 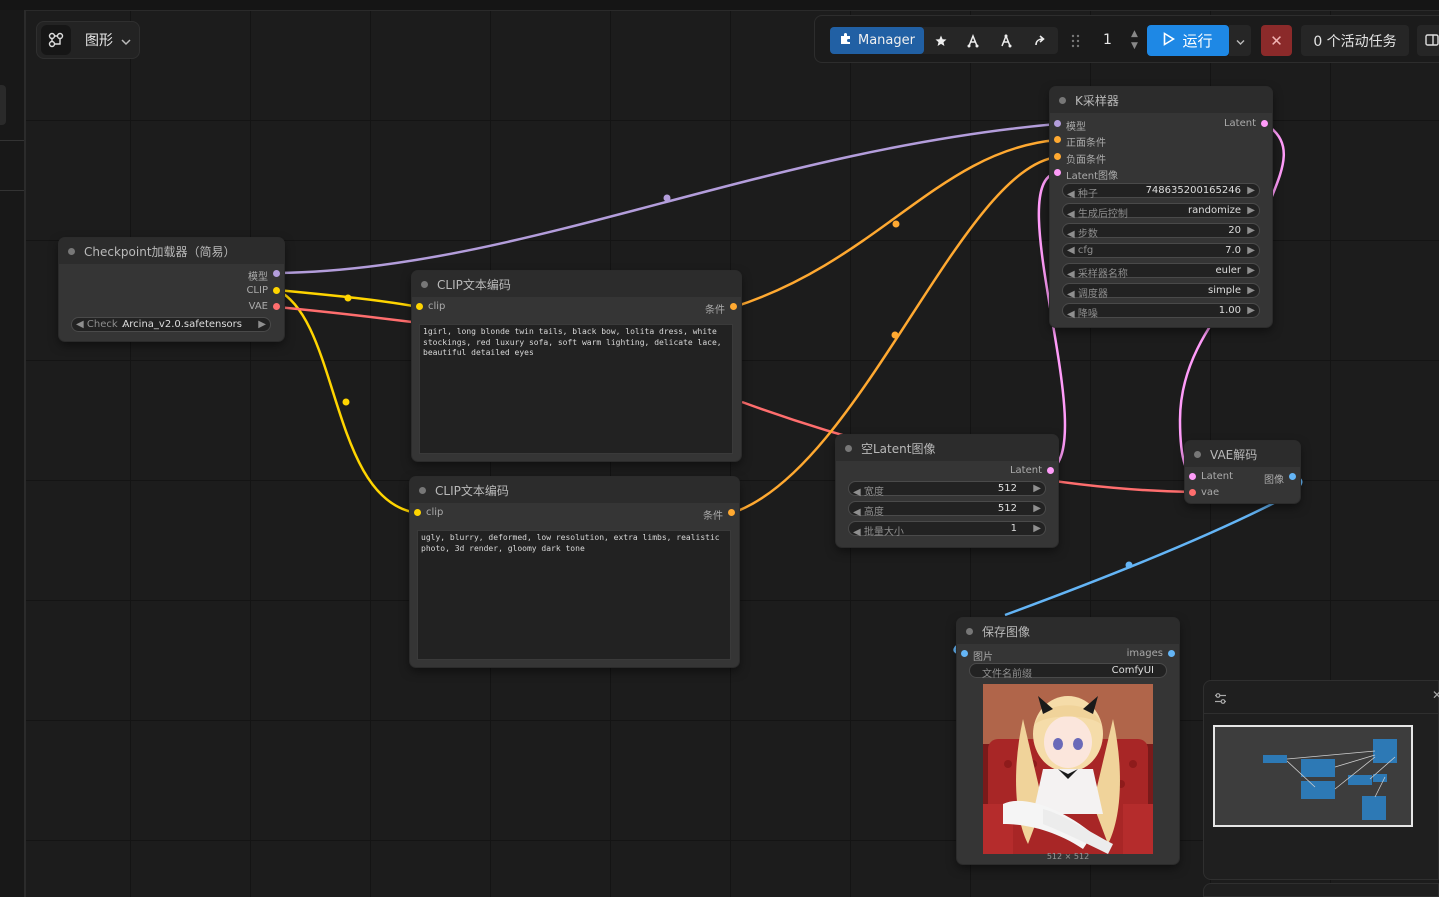 What do you see at coordinates (1161, 250) in the screenshot?
I see `widget-cfg: ◀ cfg 7.0 ▶` at bounding box center [1161, 250].